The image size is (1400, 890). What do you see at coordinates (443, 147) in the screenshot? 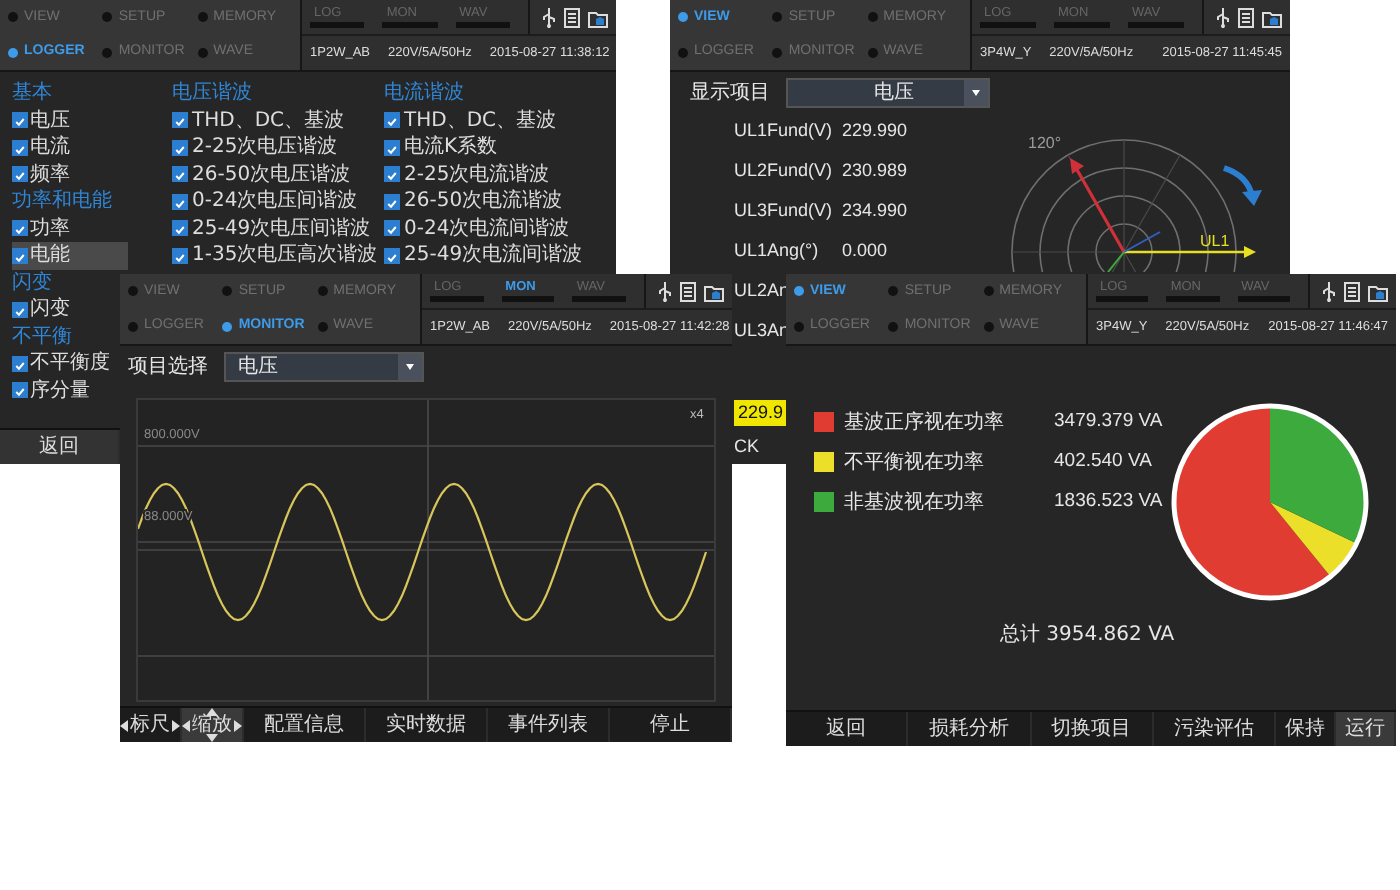
I see `option-row: 电流K系数` at bounding box center [443, 147].